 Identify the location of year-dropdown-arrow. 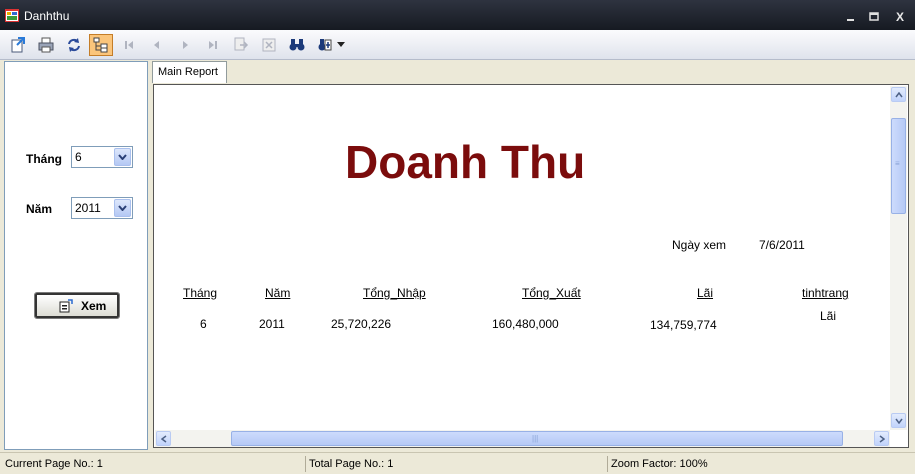
(122, 208).